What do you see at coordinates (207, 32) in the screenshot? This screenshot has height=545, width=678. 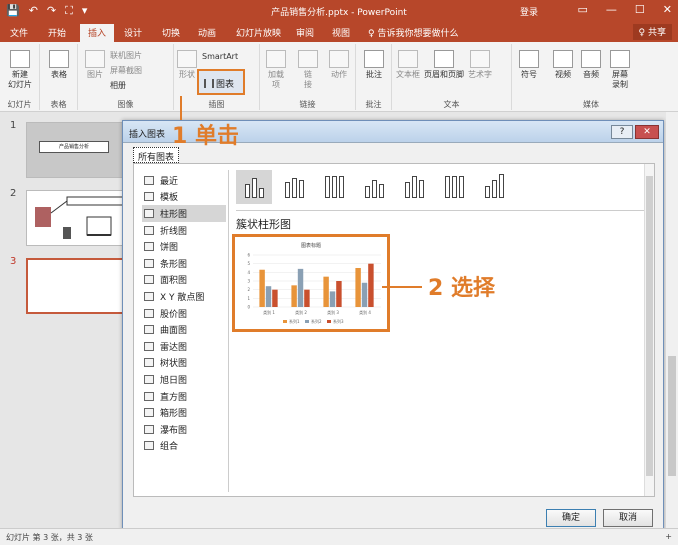 I see `tab-animations: 动画` at bounding box center [207, 32].